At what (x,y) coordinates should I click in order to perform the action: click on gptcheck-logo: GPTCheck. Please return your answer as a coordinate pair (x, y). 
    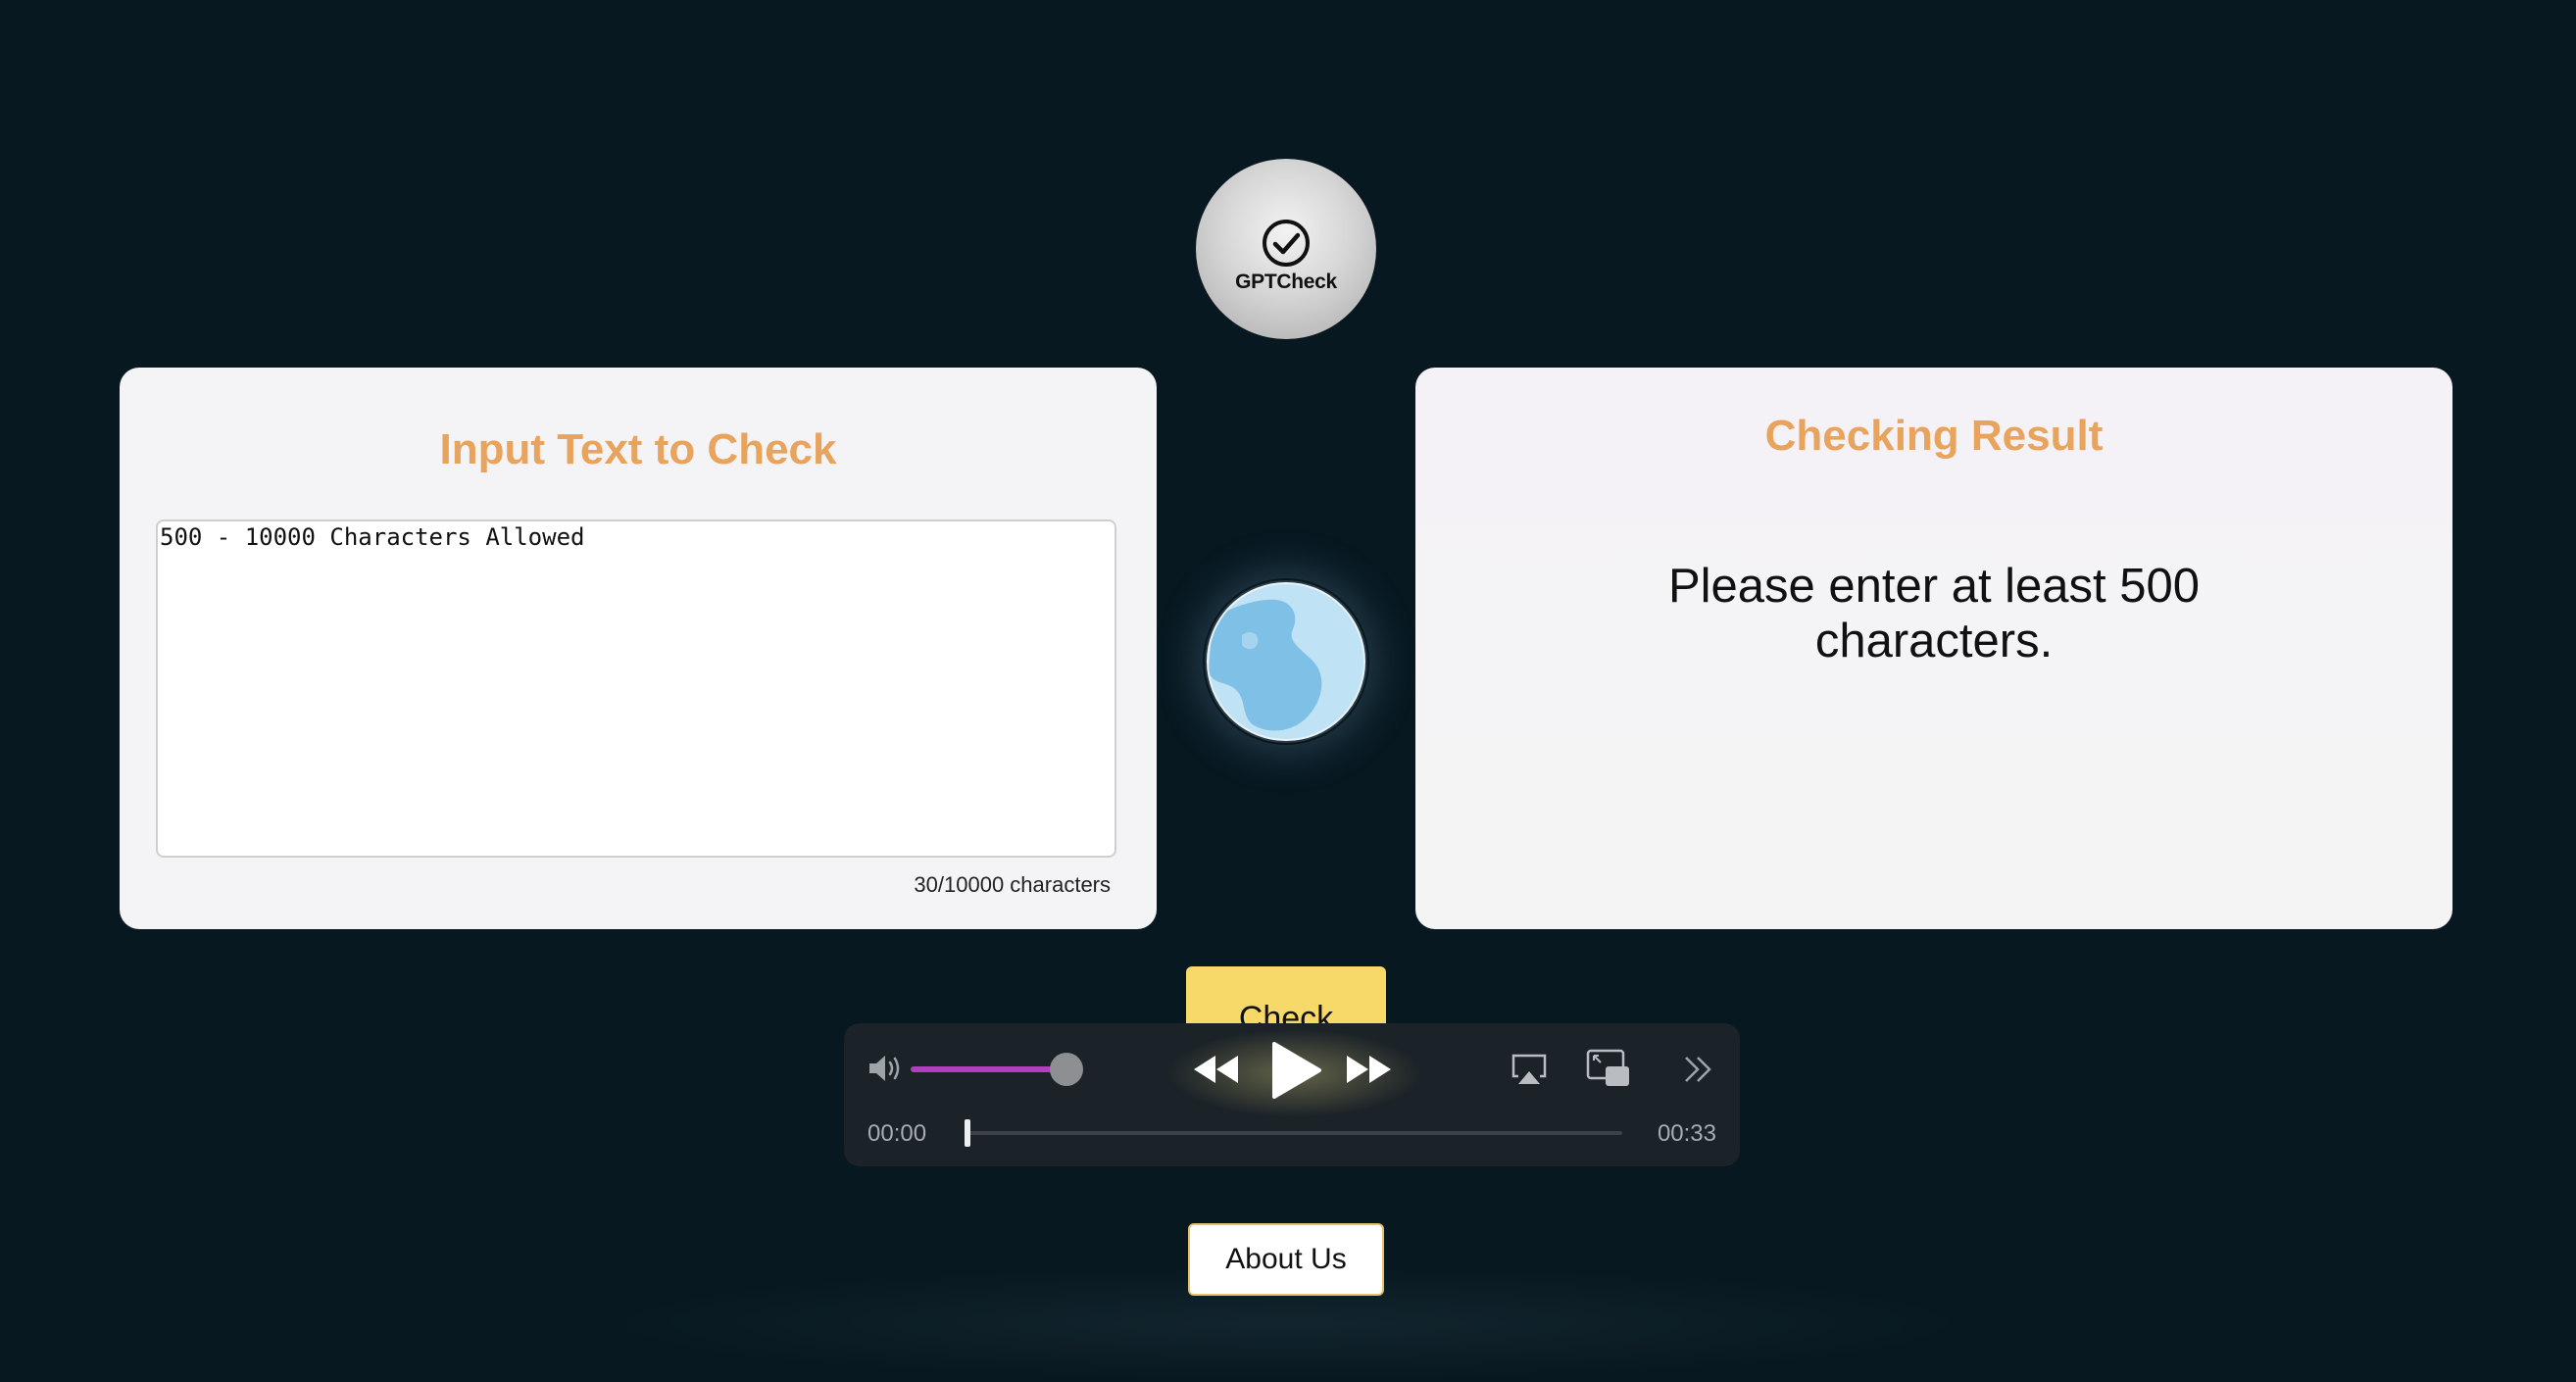
    Looking at the image, I should click on (1286, 249).